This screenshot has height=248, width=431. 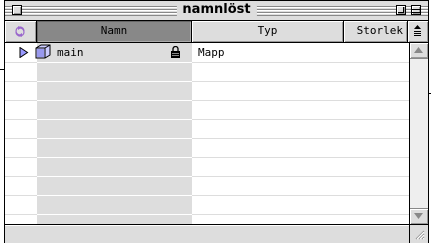 I want to click on resize-handle, so click(x=418, y=234).